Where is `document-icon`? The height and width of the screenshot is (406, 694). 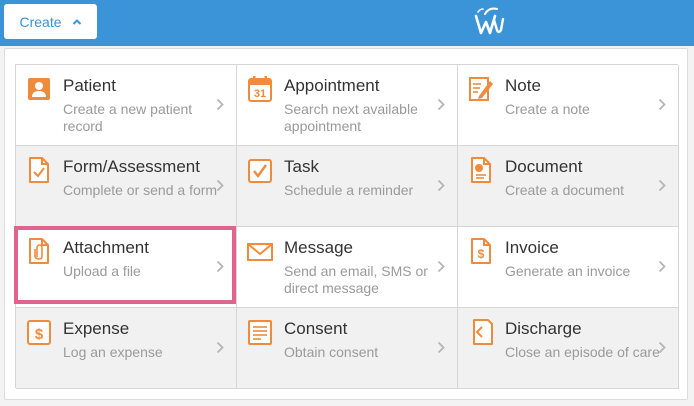 document-icon is located at coordinates (481, 170).